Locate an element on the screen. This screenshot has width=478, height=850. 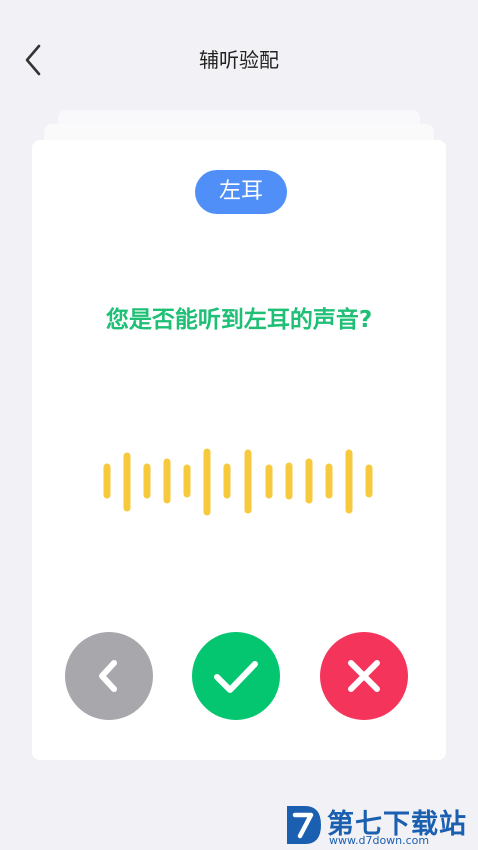
question-text: 您是否能听到左耳的声音? is located at coordinates (239, 320).